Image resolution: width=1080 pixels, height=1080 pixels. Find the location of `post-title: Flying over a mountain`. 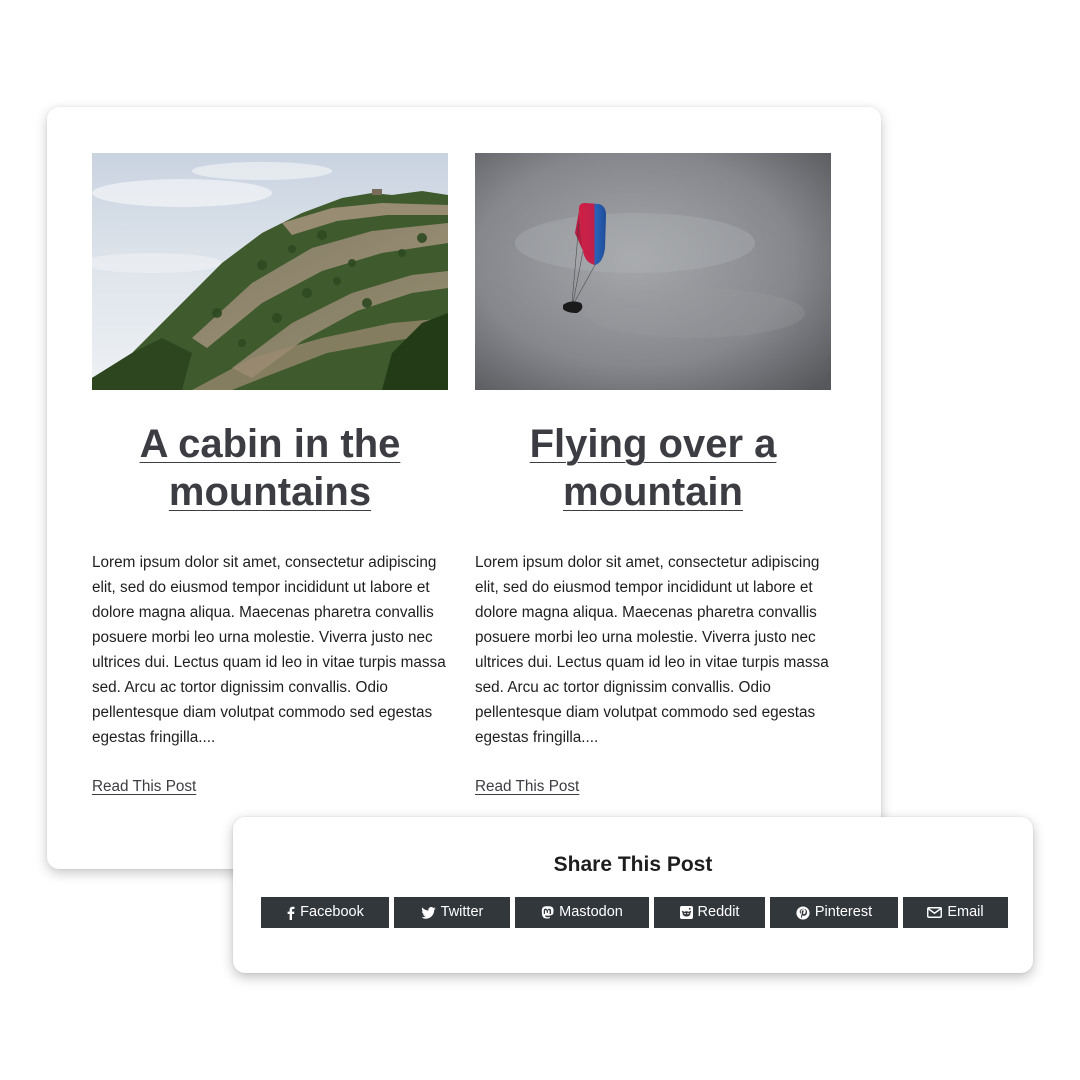

post-title: Flying over a mountain is located at coordinates (653, 468).